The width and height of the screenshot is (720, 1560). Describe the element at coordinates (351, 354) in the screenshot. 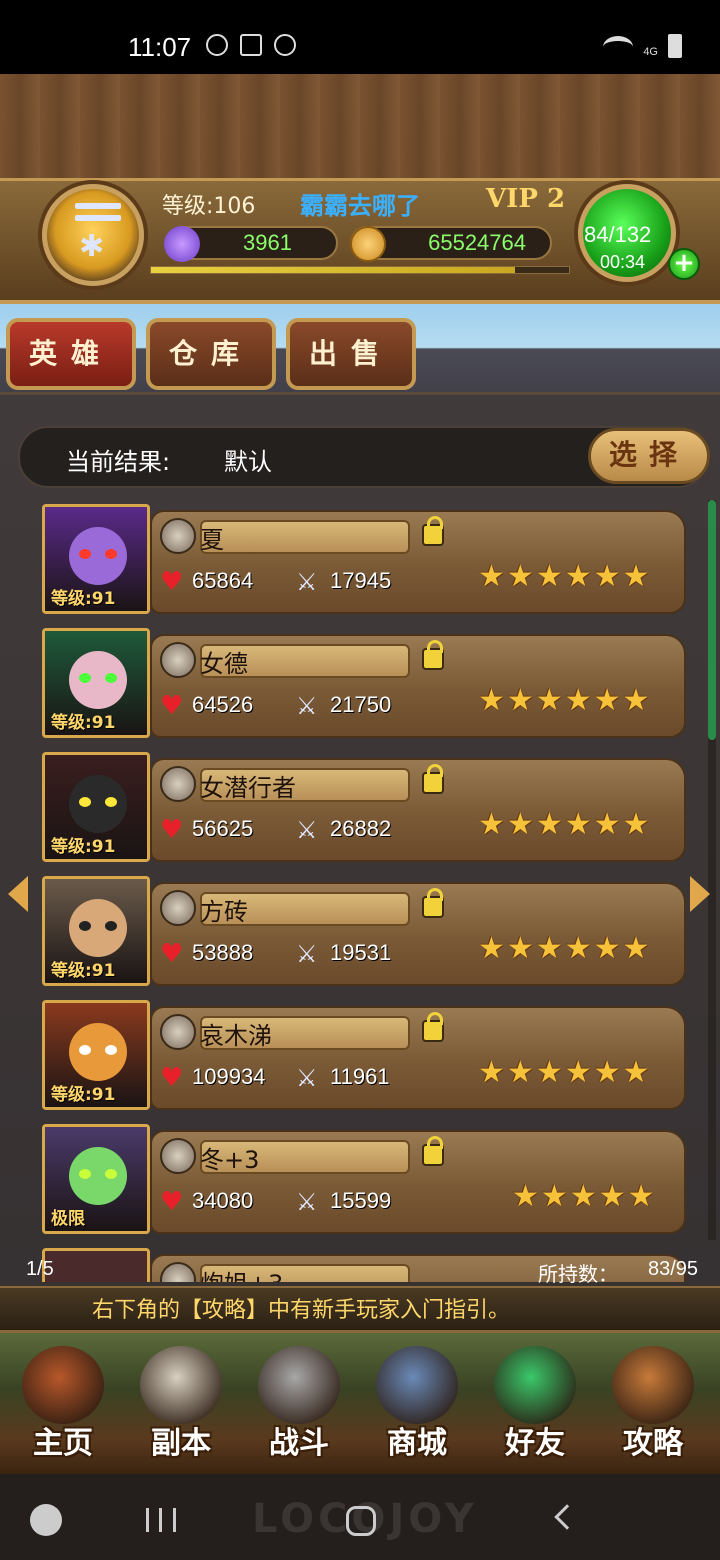

I see `tab-sell: 出售` at that location.